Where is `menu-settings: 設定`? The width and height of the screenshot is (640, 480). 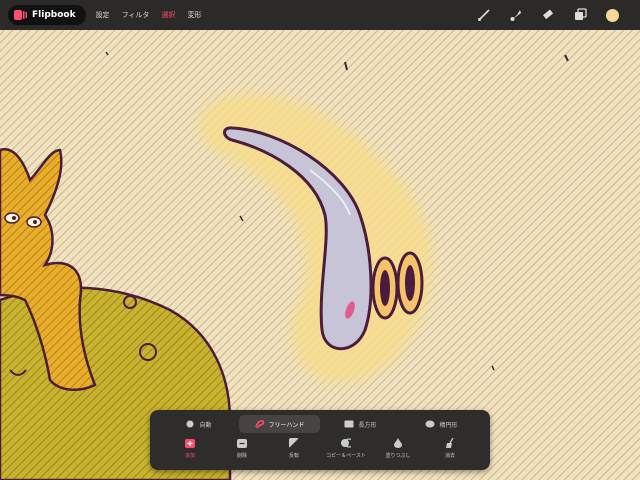 menu-settings: 設定 is located at coordinates (103, 15).